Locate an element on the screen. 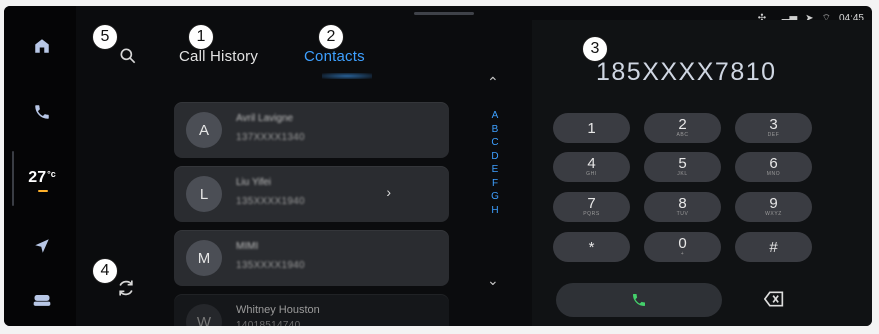 This screenshot has height=334, width=879. dial-key: 2 ABC is located at coordinates (682, 128).